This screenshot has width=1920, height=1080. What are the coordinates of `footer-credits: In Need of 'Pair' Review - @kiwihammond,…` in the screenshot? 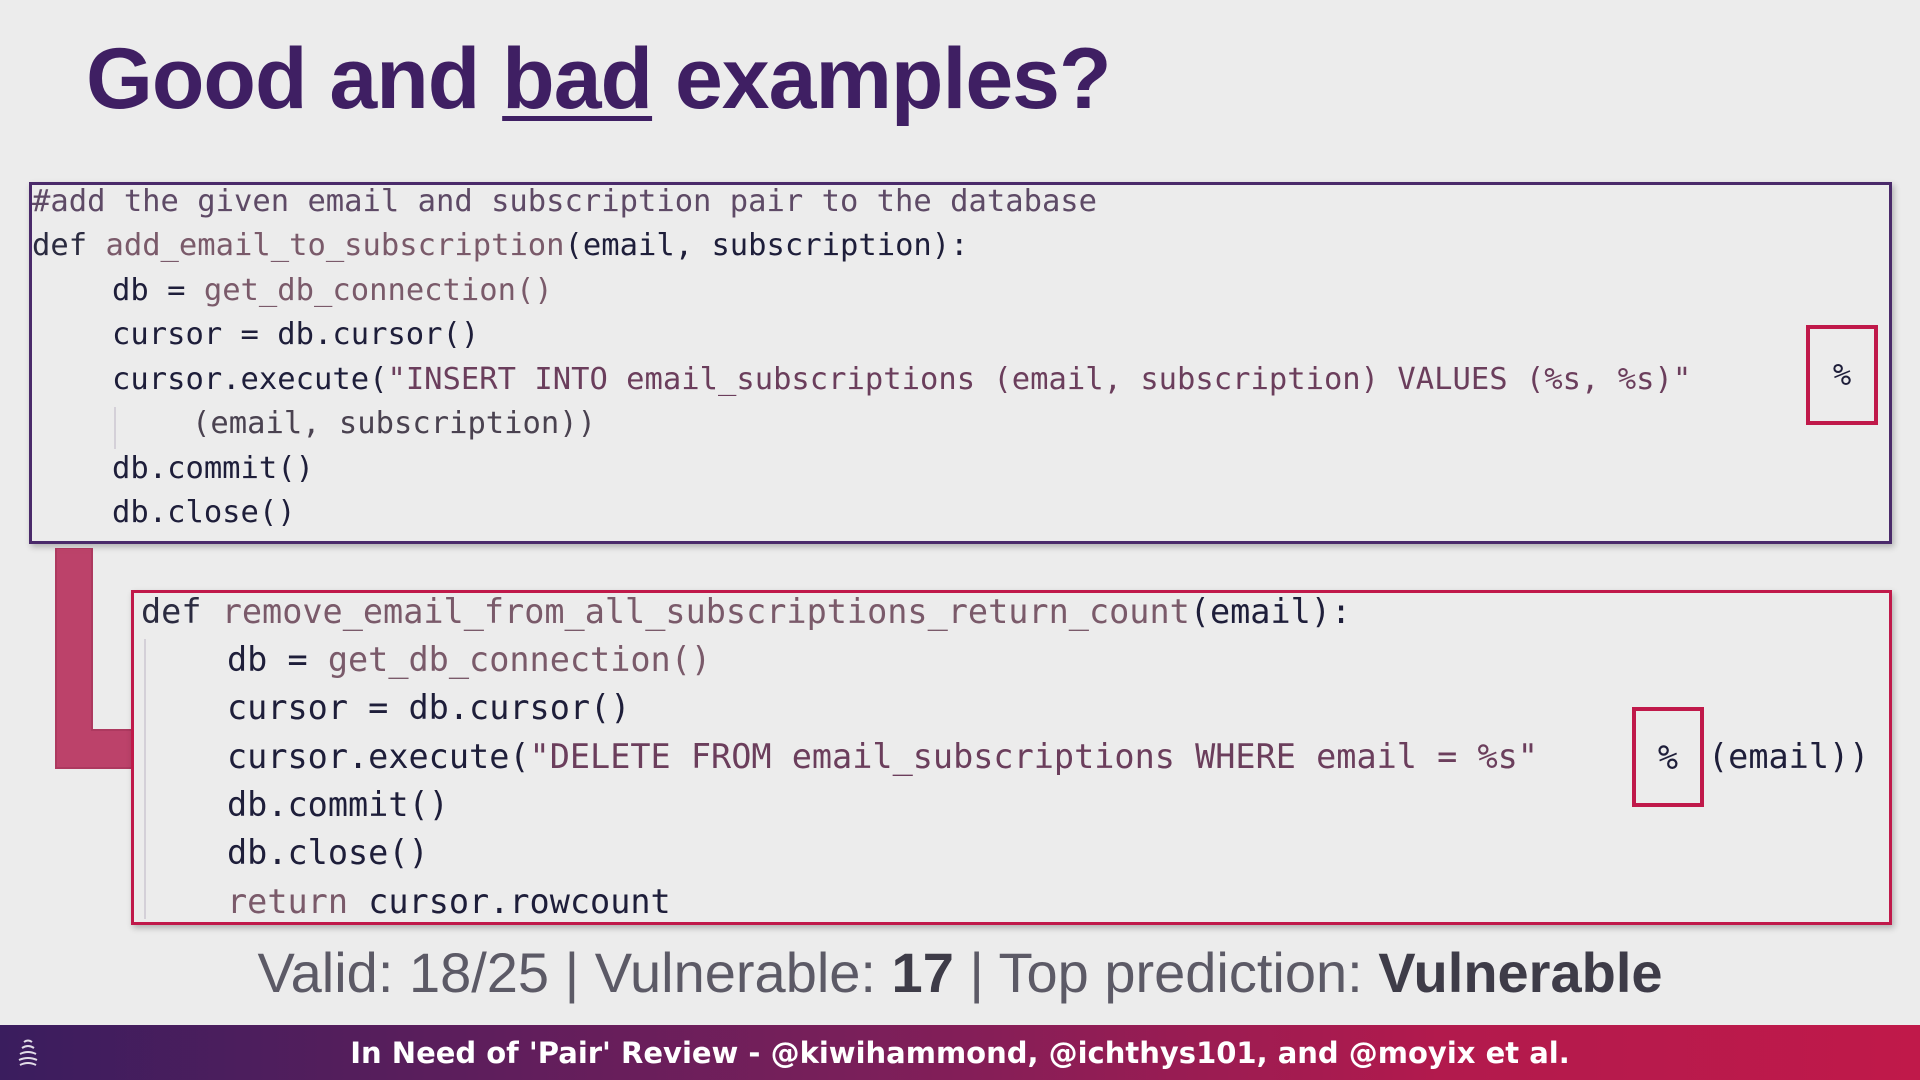 It's located at (960, 1052).